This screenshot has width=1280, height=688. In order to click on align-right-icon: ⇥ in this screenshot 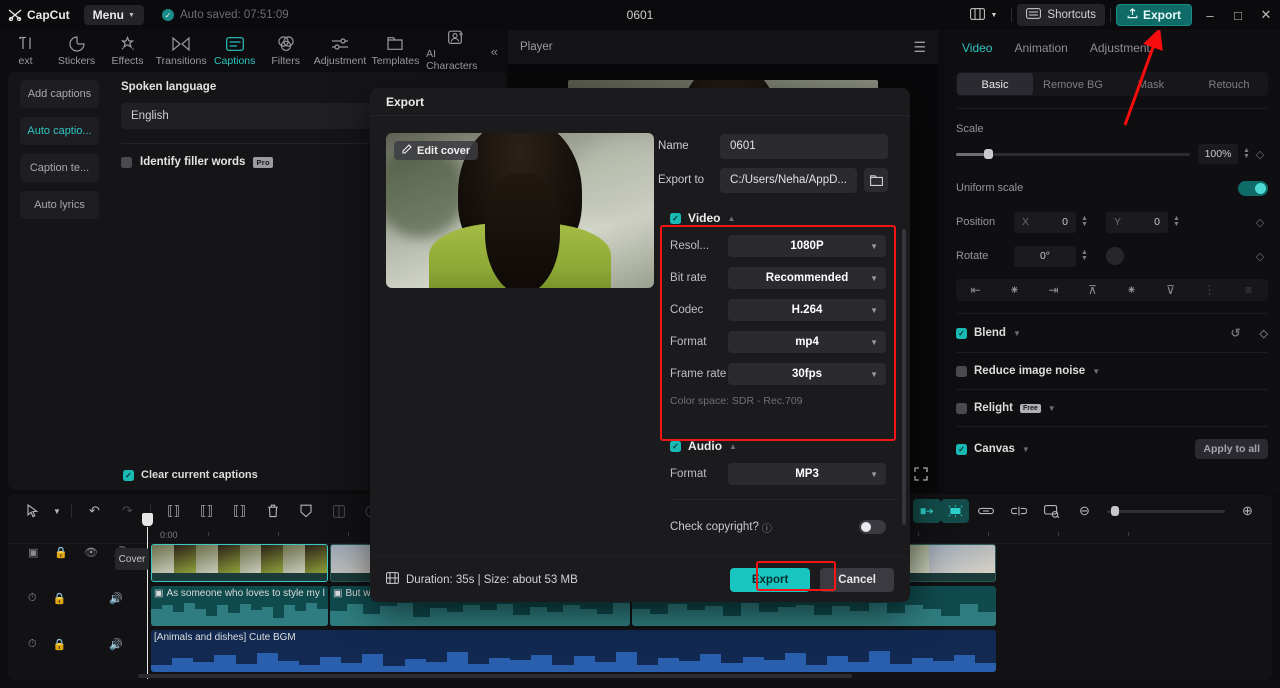, I will do `click(1053, 290)`.